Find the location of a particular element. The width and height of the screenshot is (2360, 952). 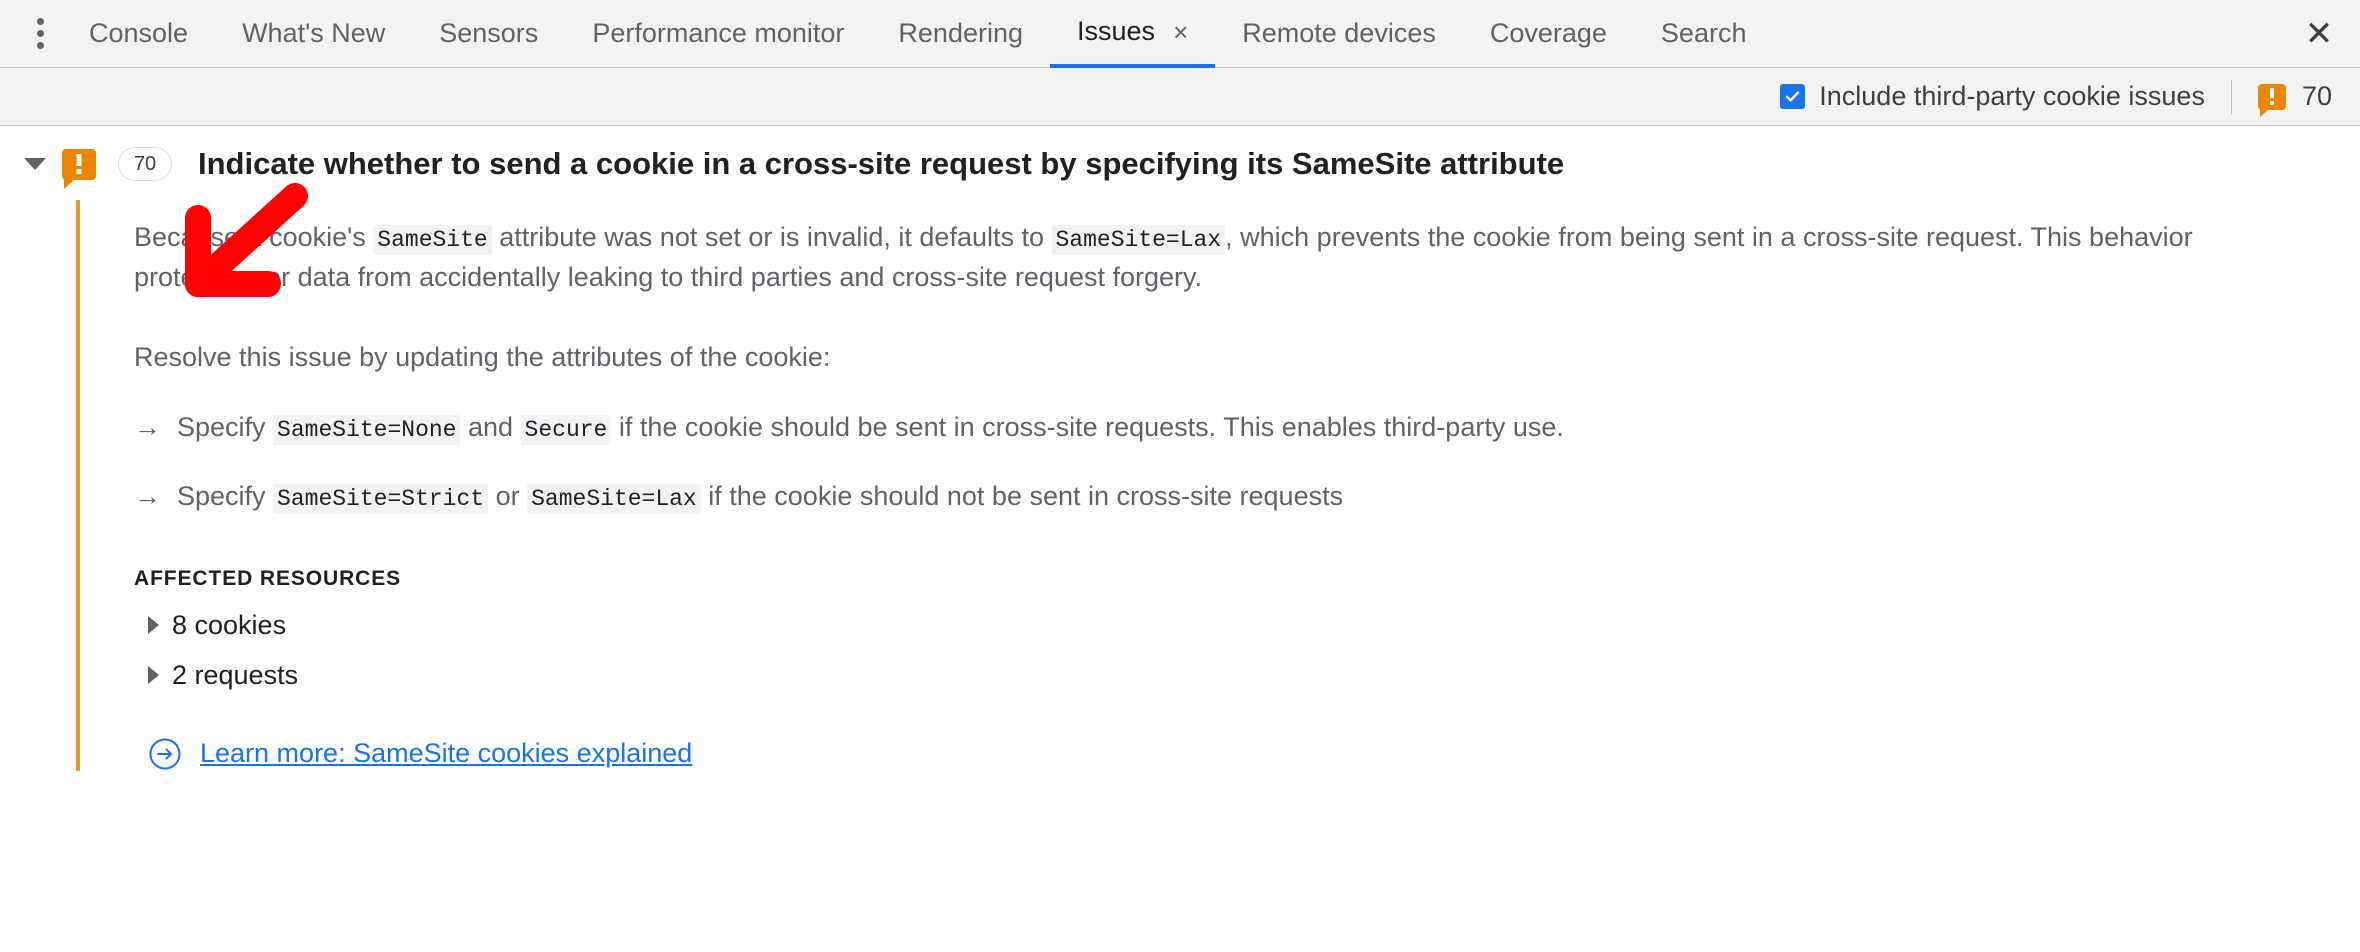

tab-label: What's New is located at coordinates (314, 33).